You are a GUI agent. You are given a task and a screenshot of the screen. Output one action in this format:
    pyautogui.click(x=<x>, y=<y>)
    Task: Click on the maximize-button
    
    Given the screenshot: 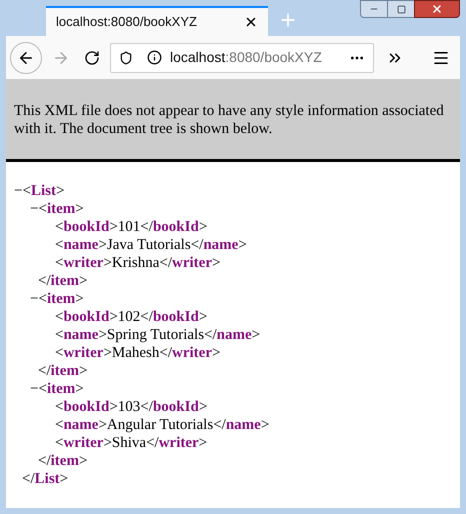 What is the action you would take?
    pyautogui.click(x=401, y=9)
    